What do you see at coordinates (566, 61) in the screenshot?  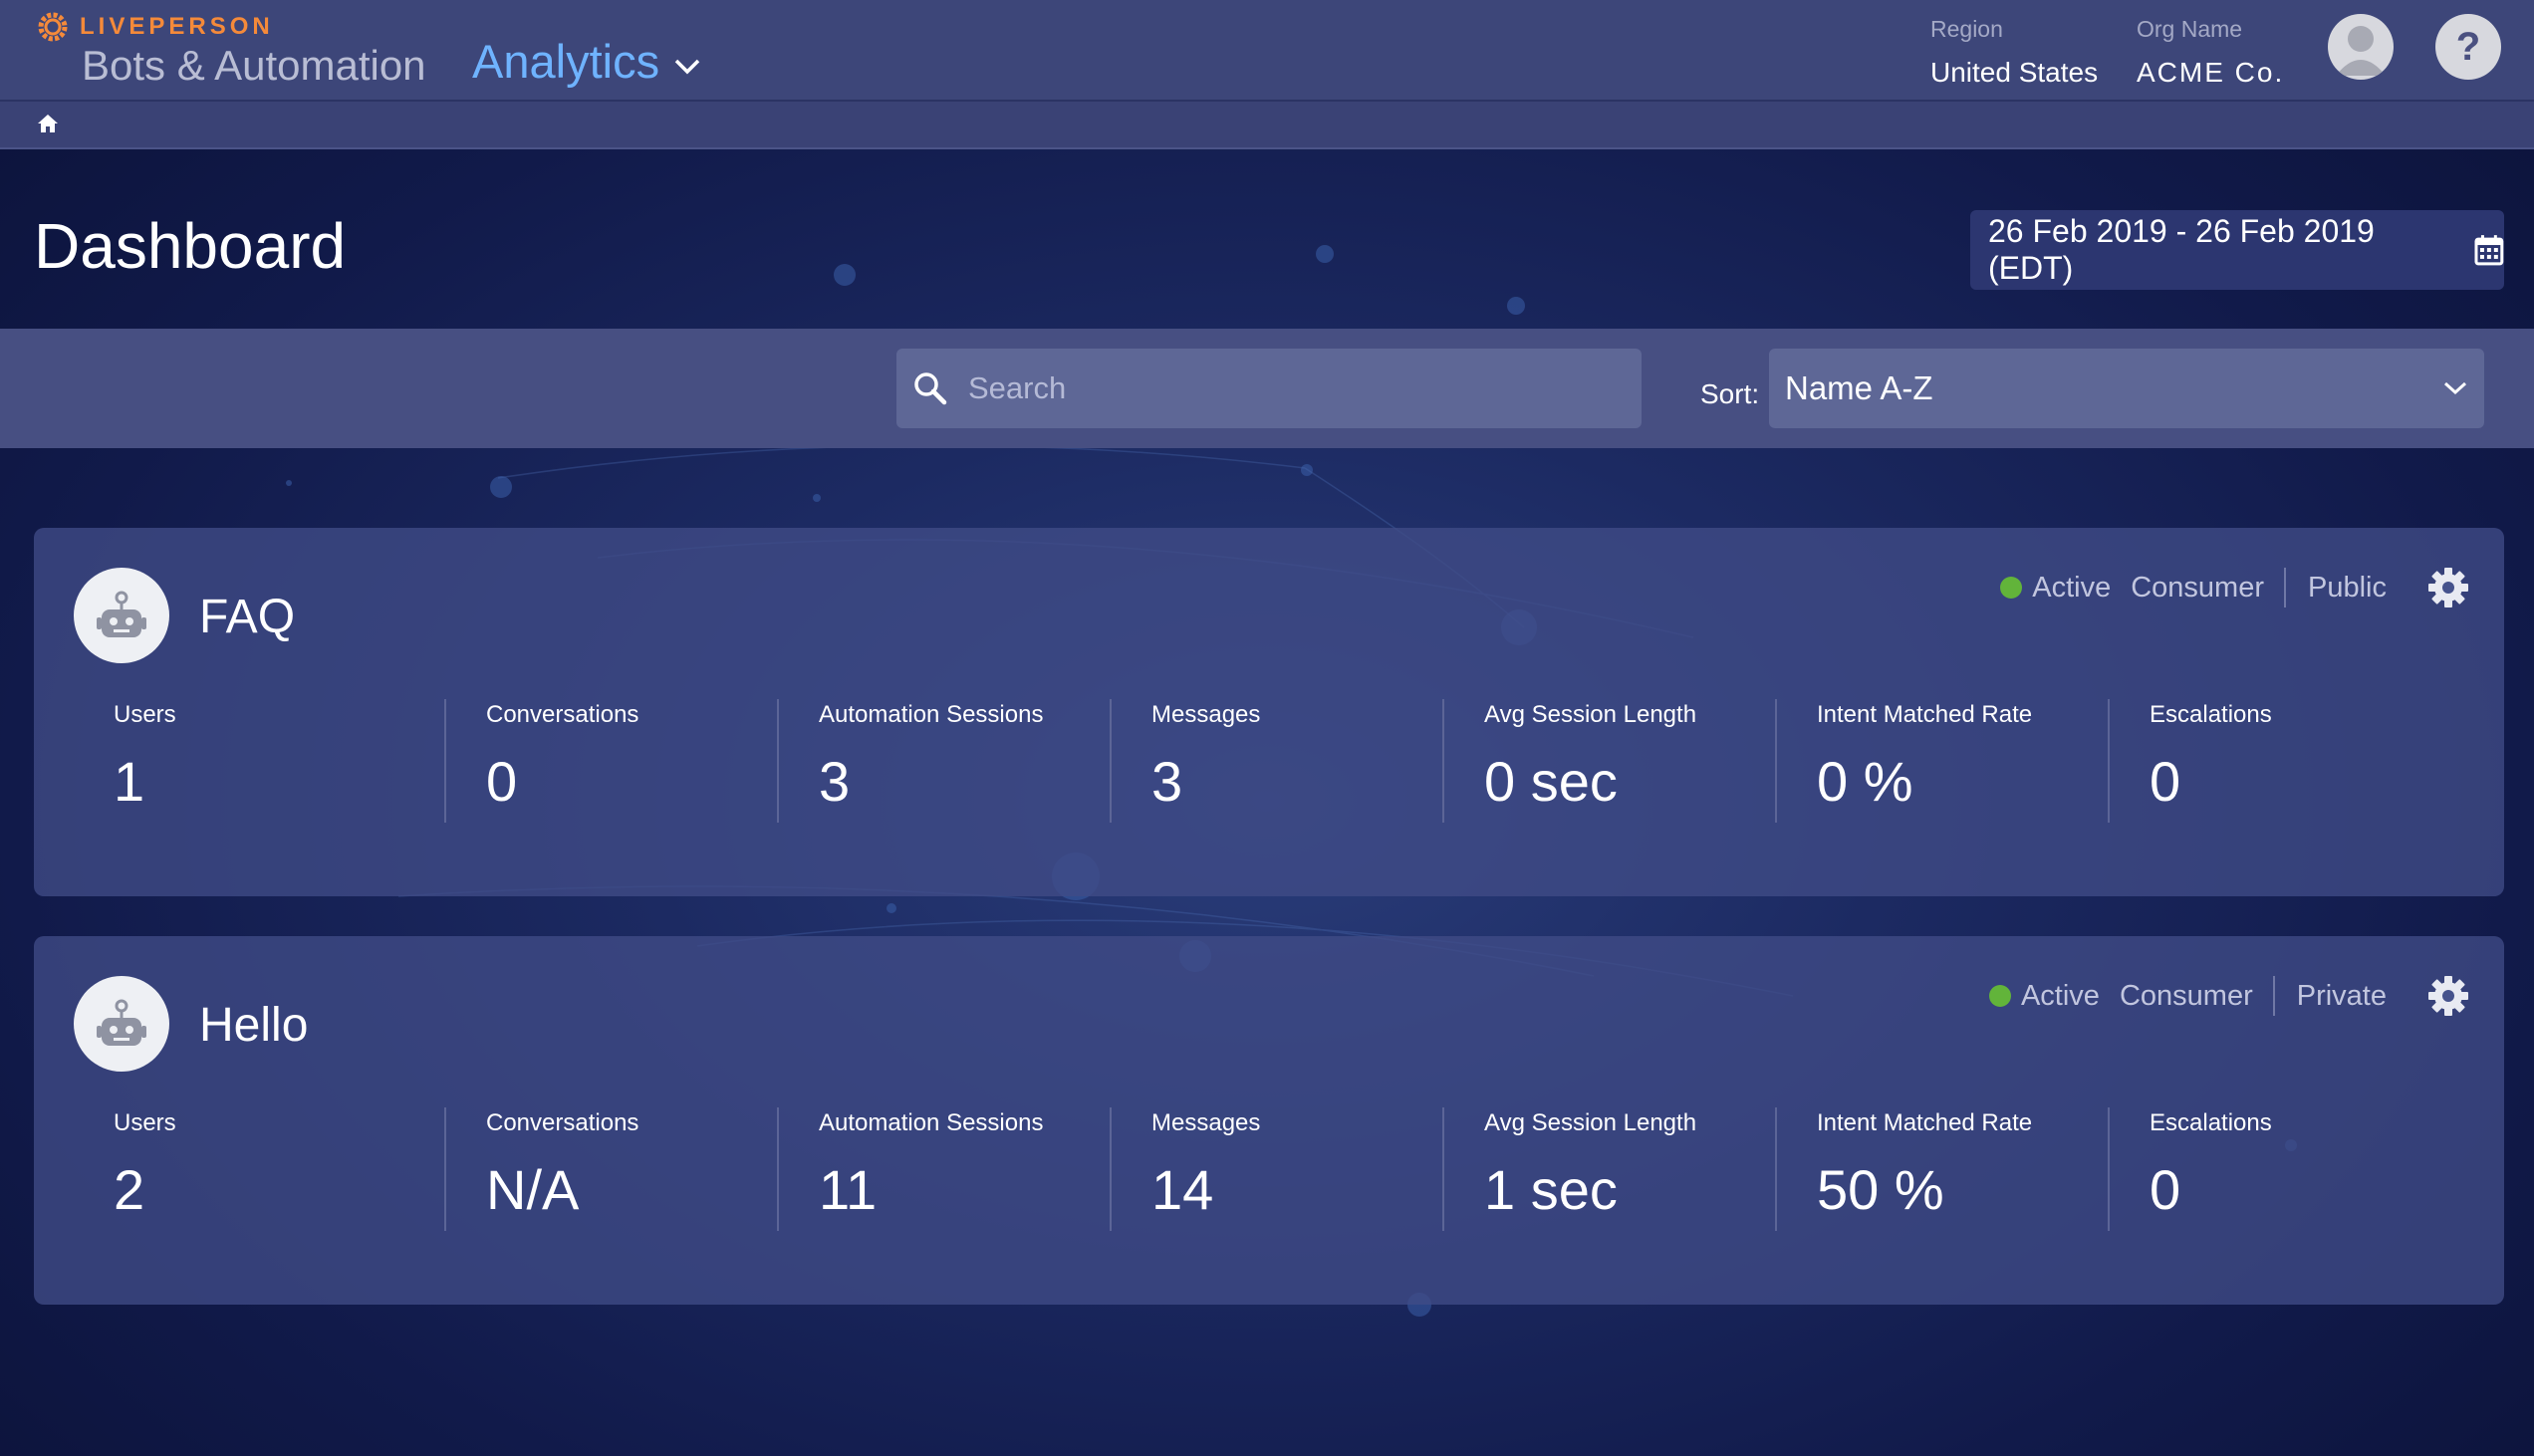 I see `analytics-label: Analytics` at bounding box center [566, 61].